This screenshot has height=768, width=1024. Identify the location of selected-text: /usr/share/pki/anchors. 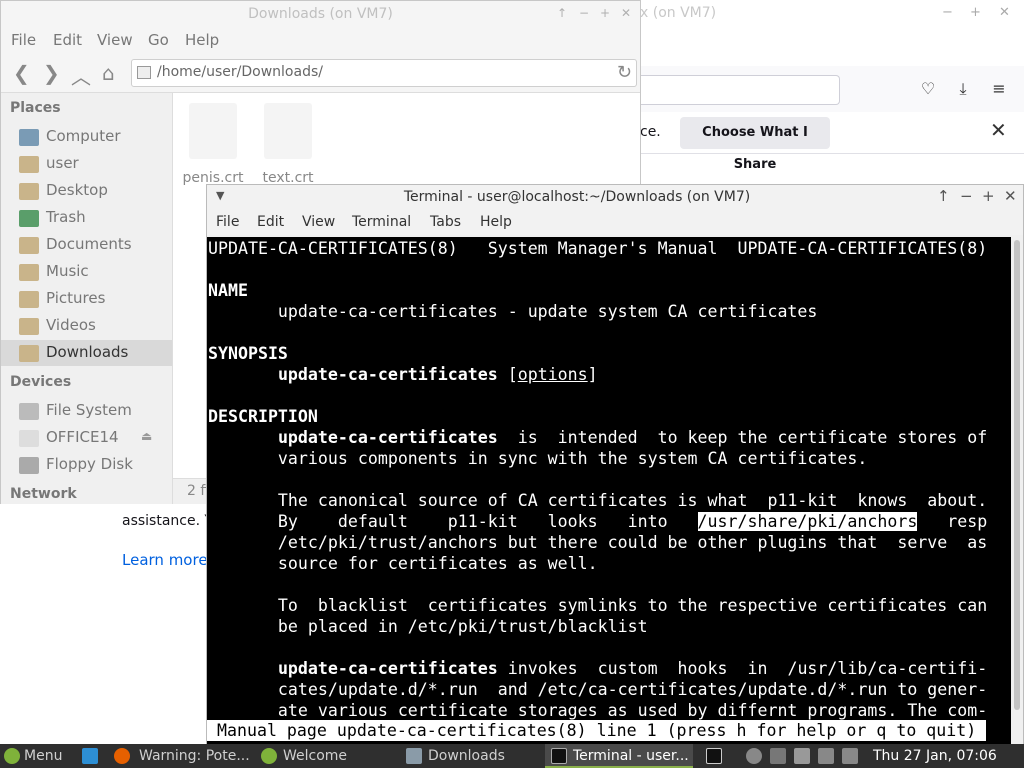
(807, 521).